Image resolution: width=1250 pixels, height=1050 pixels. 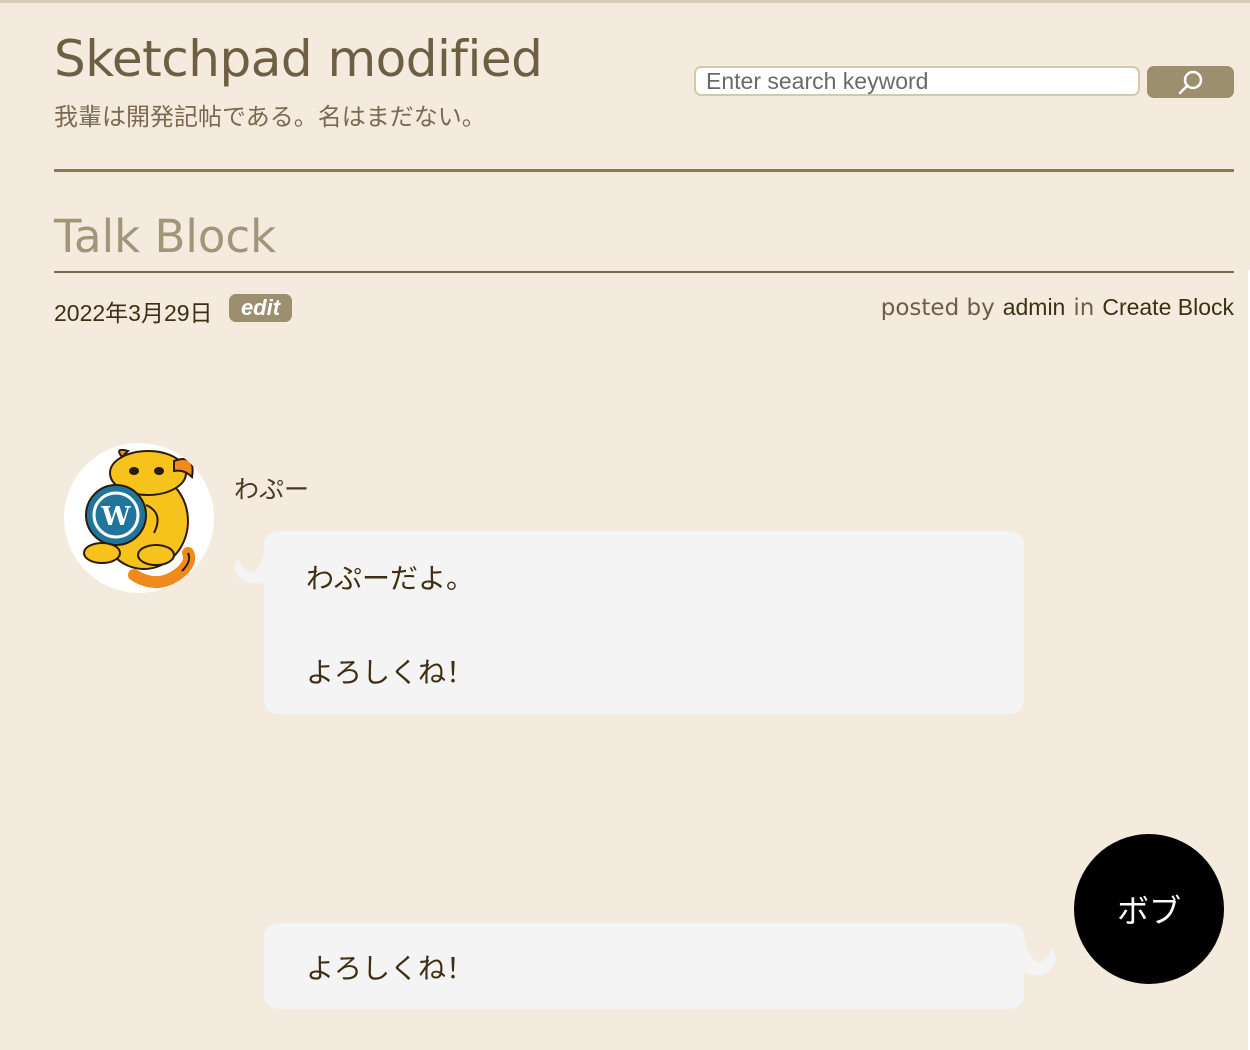 What do you see at coordinates (644, 966) in the screenshot?
I see `talk-bubble: よろしくね！` at bounding box center [644, 966].